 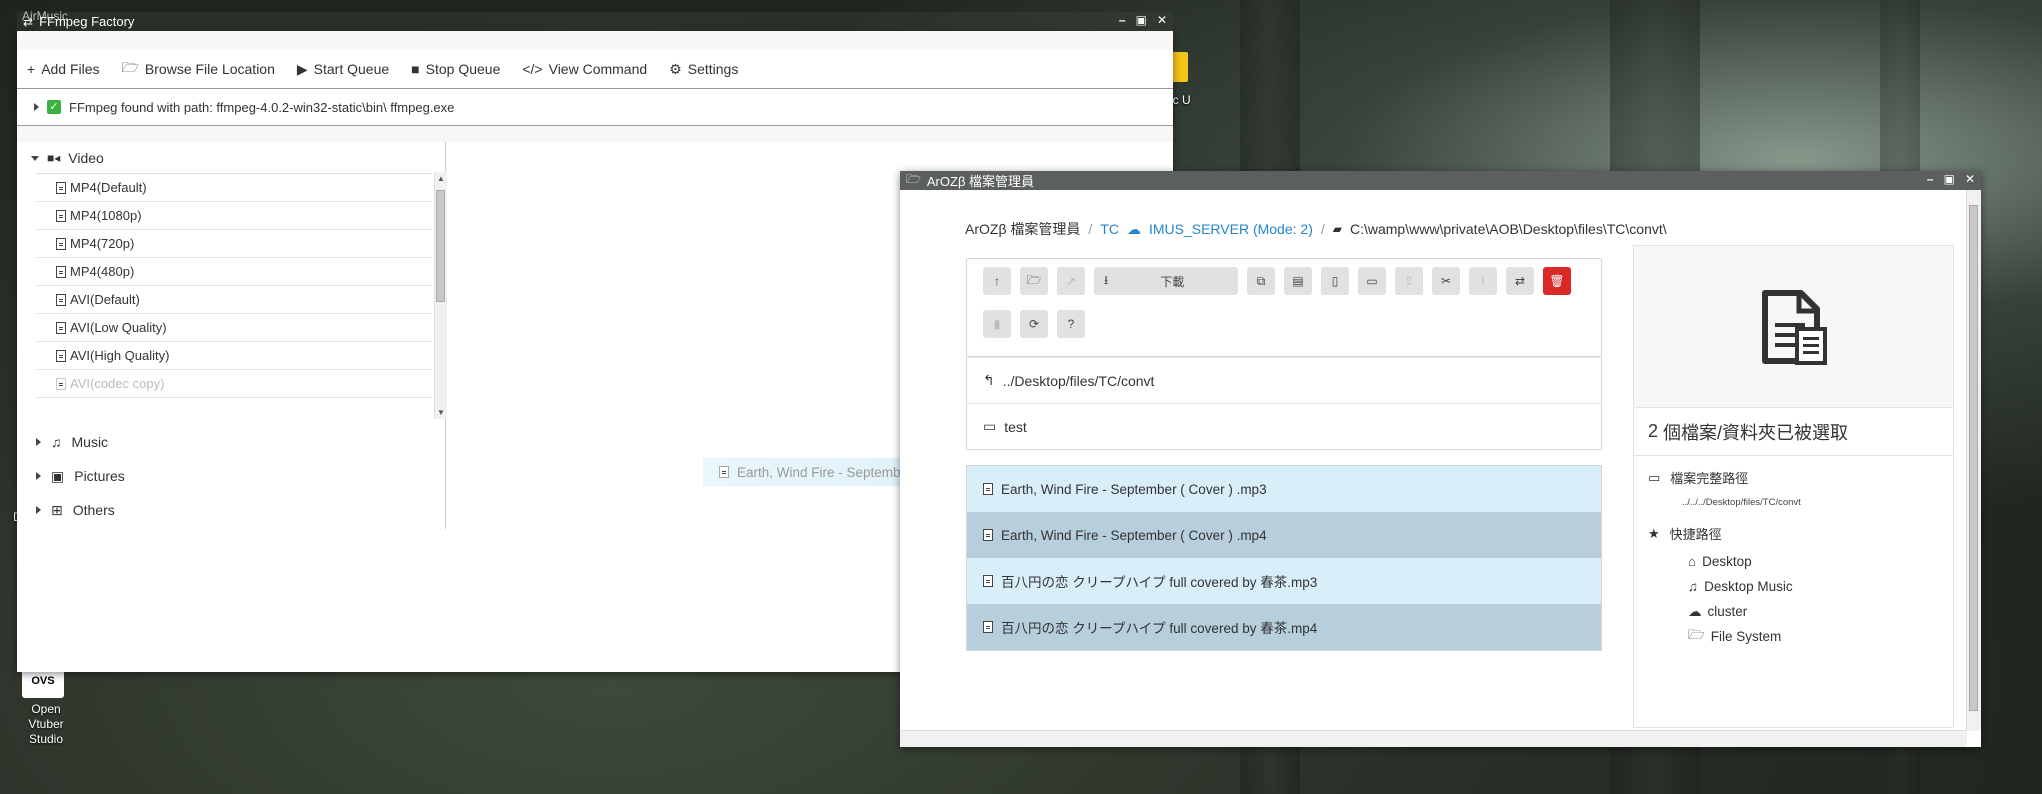 I want to click on upload-arrow-icon: ↑, so click(x=997, y=281).